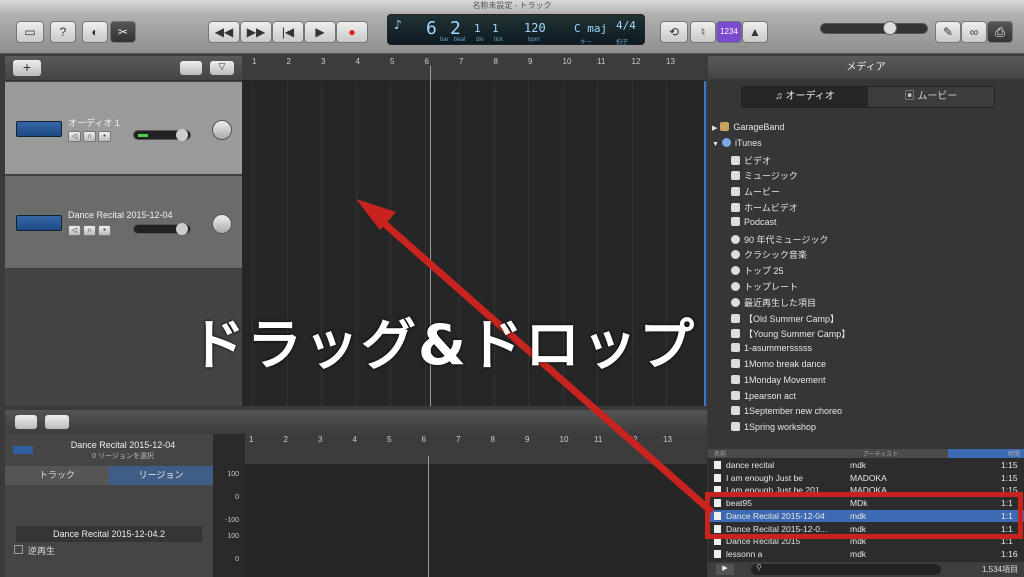 This screenshot has height=577, width=1024. Describe the element at coordinates (764, 286) in the screenshot. I see `media-source-item: トップレート` at that location.